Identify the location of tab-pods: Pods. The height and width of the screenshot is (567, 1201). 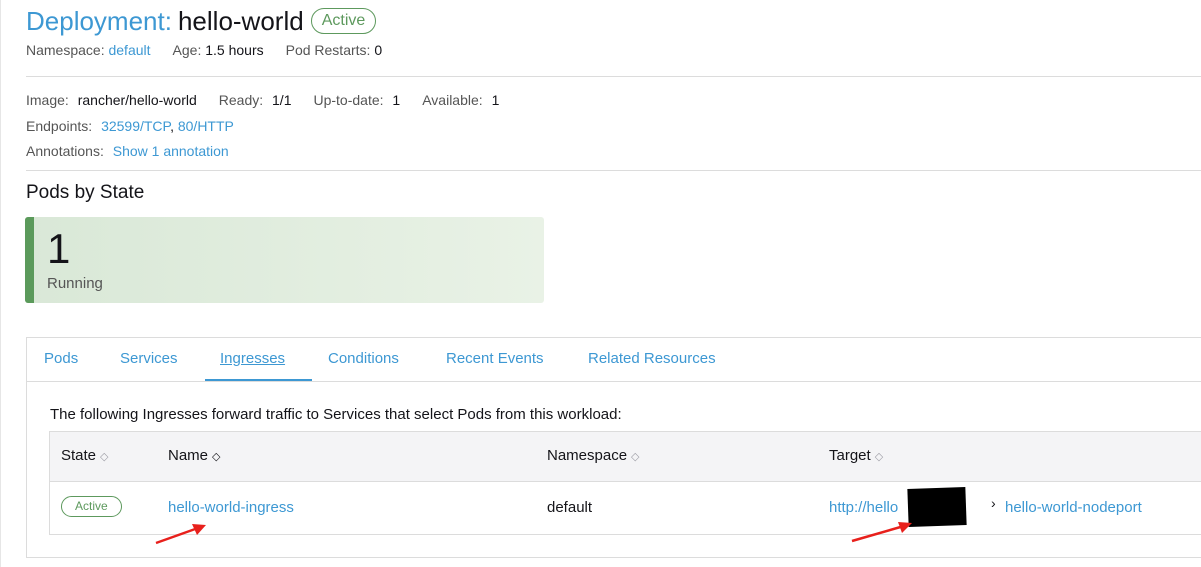
(61, 358).